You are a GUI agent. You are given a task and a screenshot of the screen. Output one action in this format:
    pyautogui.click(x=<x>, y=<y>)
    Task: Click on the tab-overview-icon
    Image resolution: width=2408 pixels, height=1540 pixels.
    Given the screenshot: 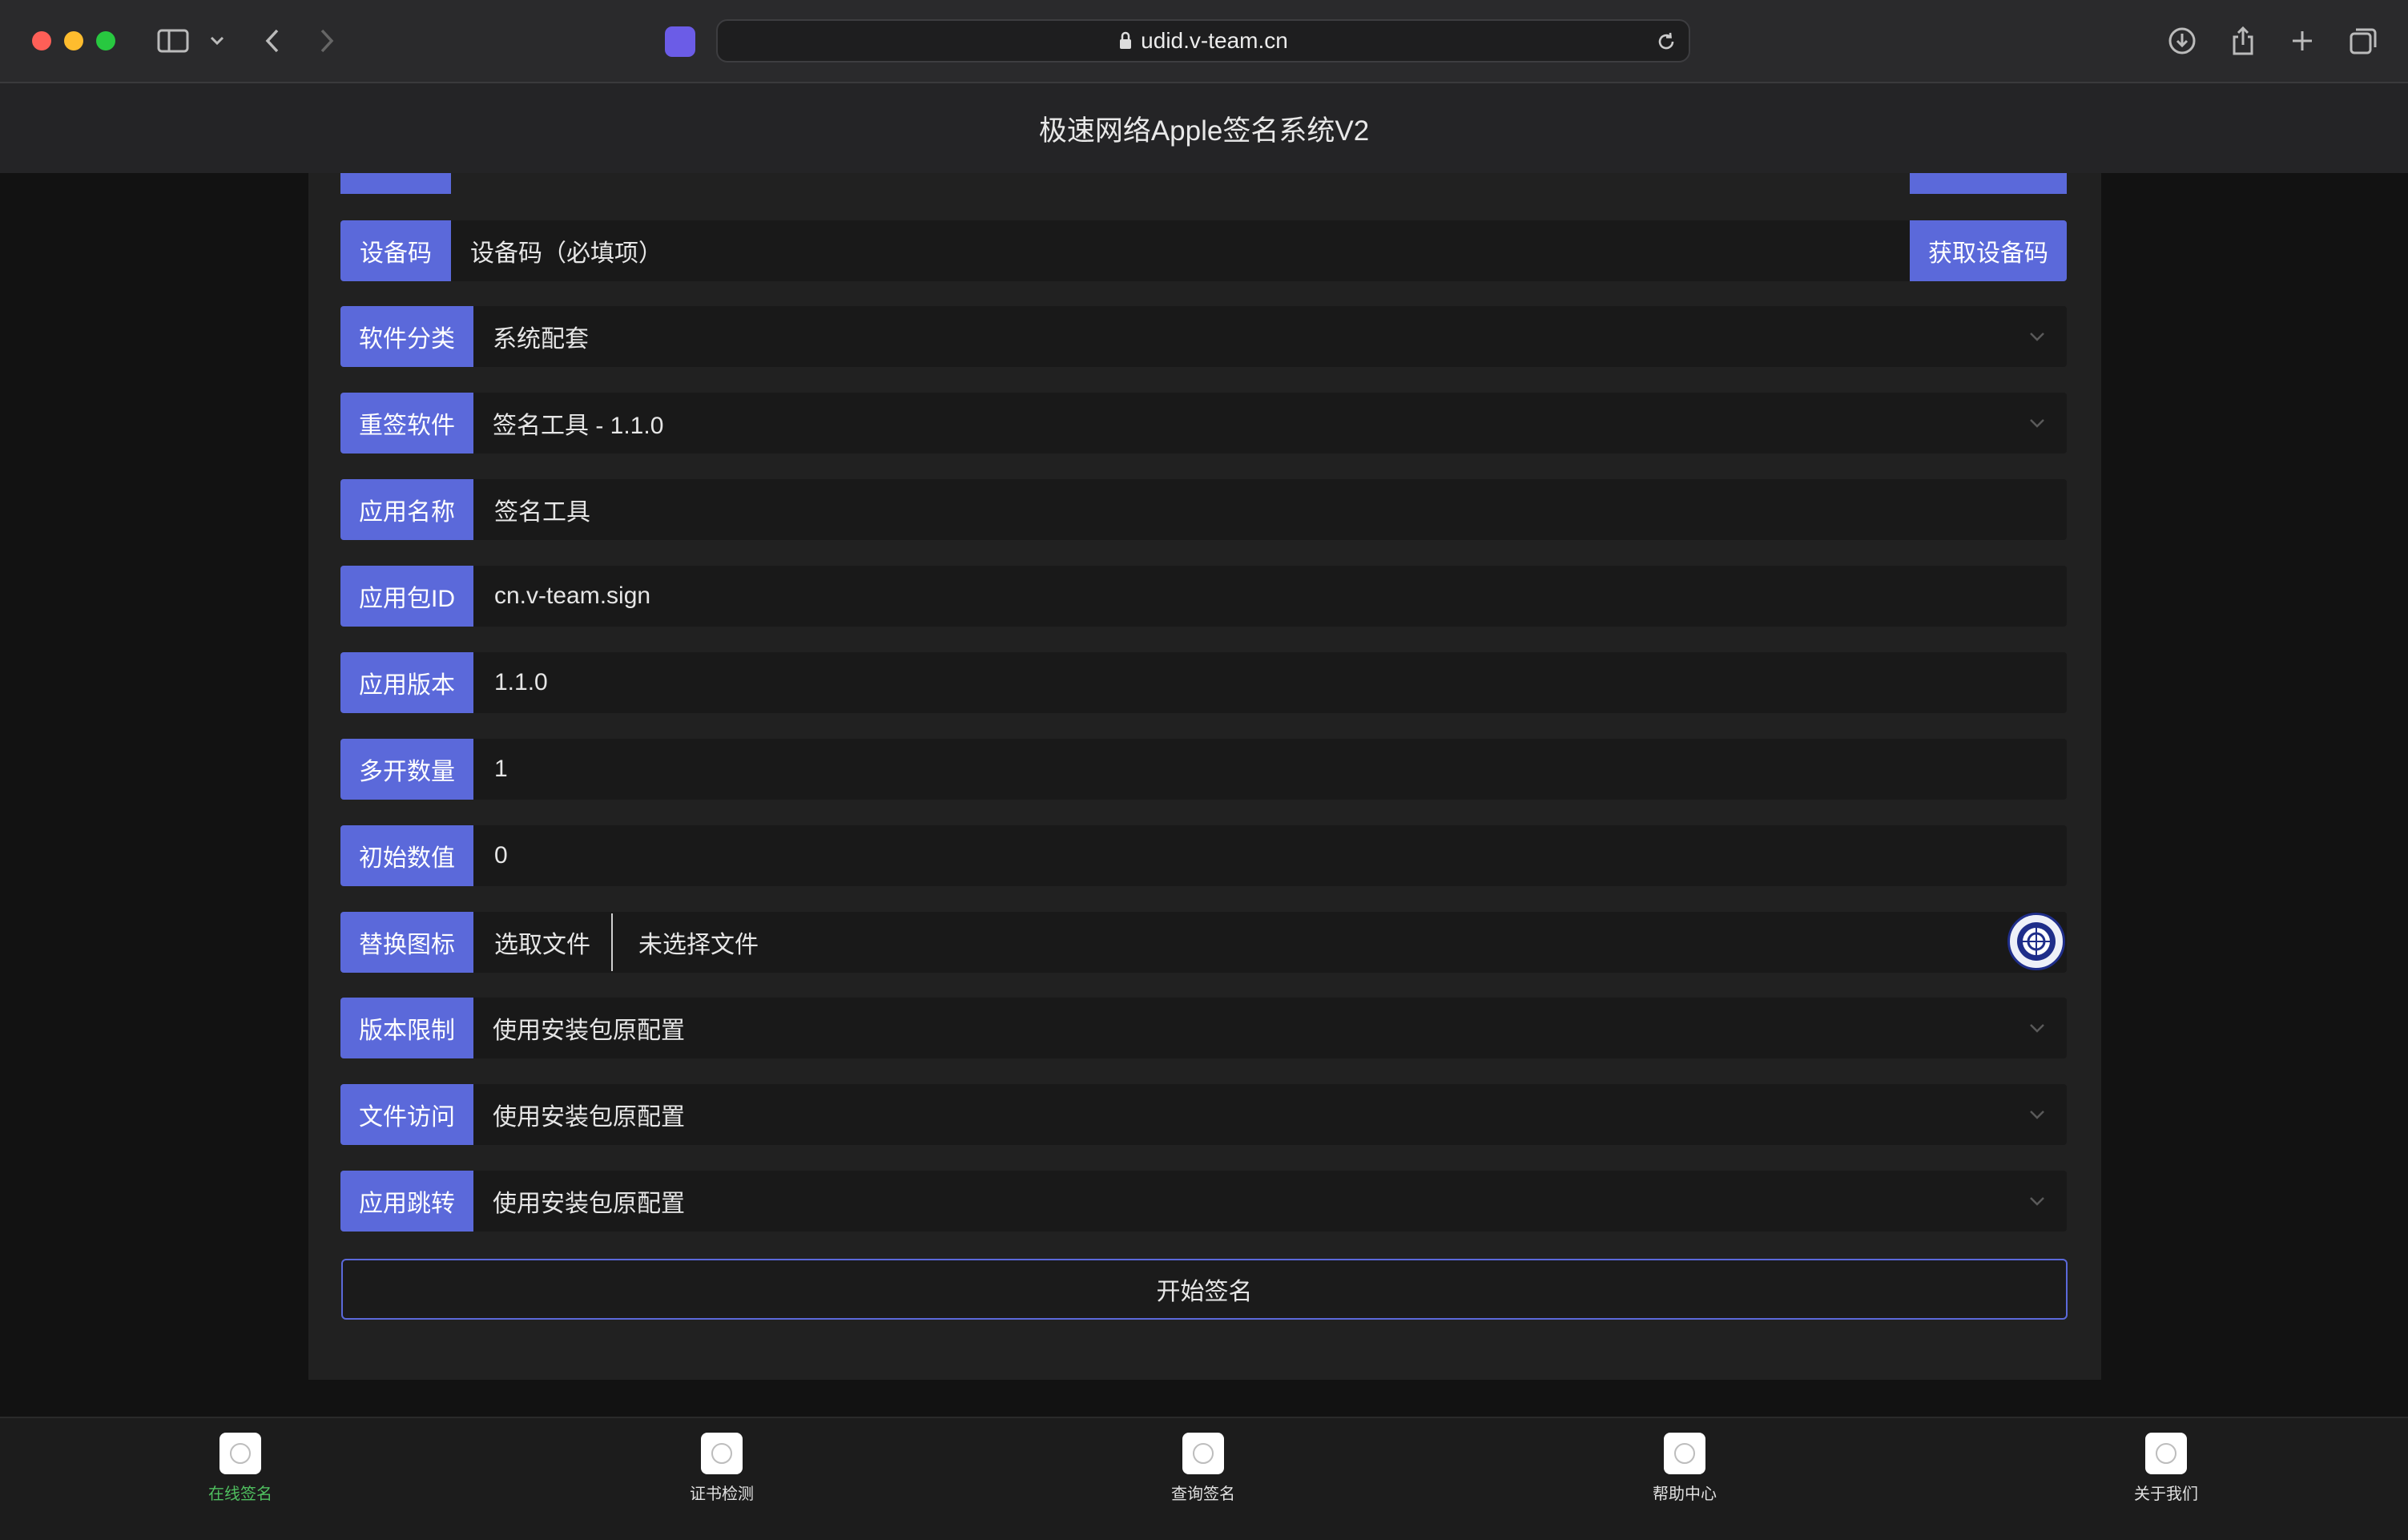 What is the action you would take?
    pyautogui.click(x=2363, y=41)
    